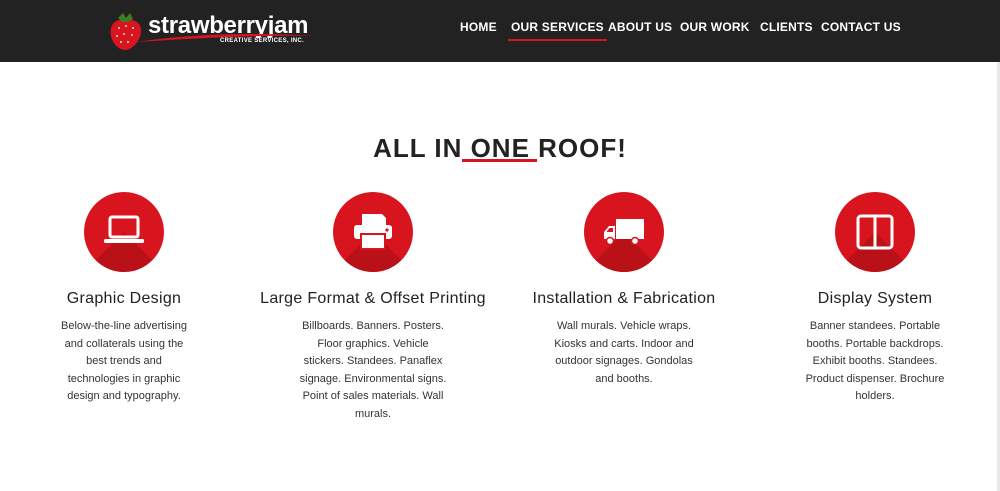 The height and width of the screenshot is (491, 1000). Describe the element at coordinates (373, 232) in the screenshot. I see `printer-icon` at that location.